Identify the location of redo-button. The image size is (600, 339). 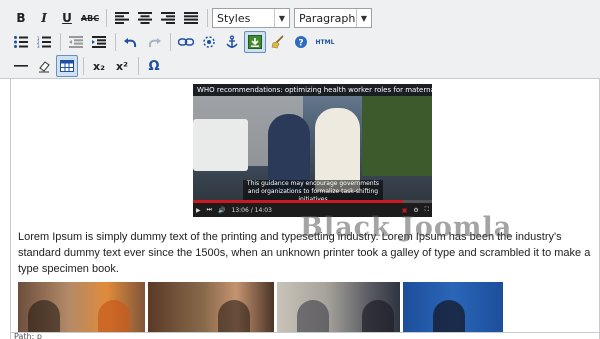
(154, 42).